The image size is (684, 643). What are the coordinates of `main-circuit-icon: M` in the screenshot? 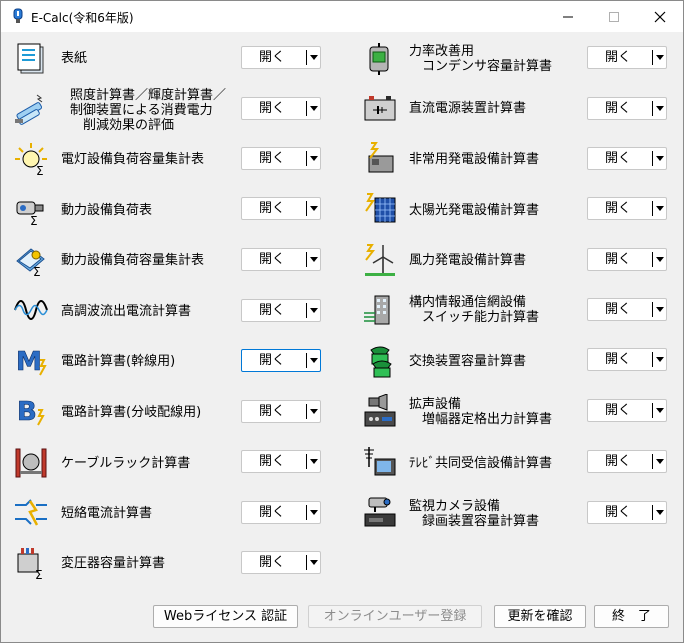 It's located at (31, 362).